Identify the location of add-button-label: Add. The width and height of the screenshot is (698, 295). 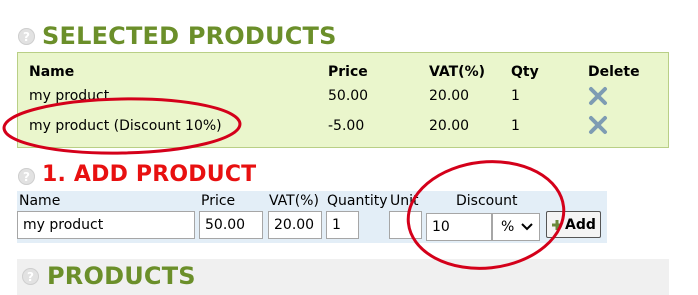
(580, 224).